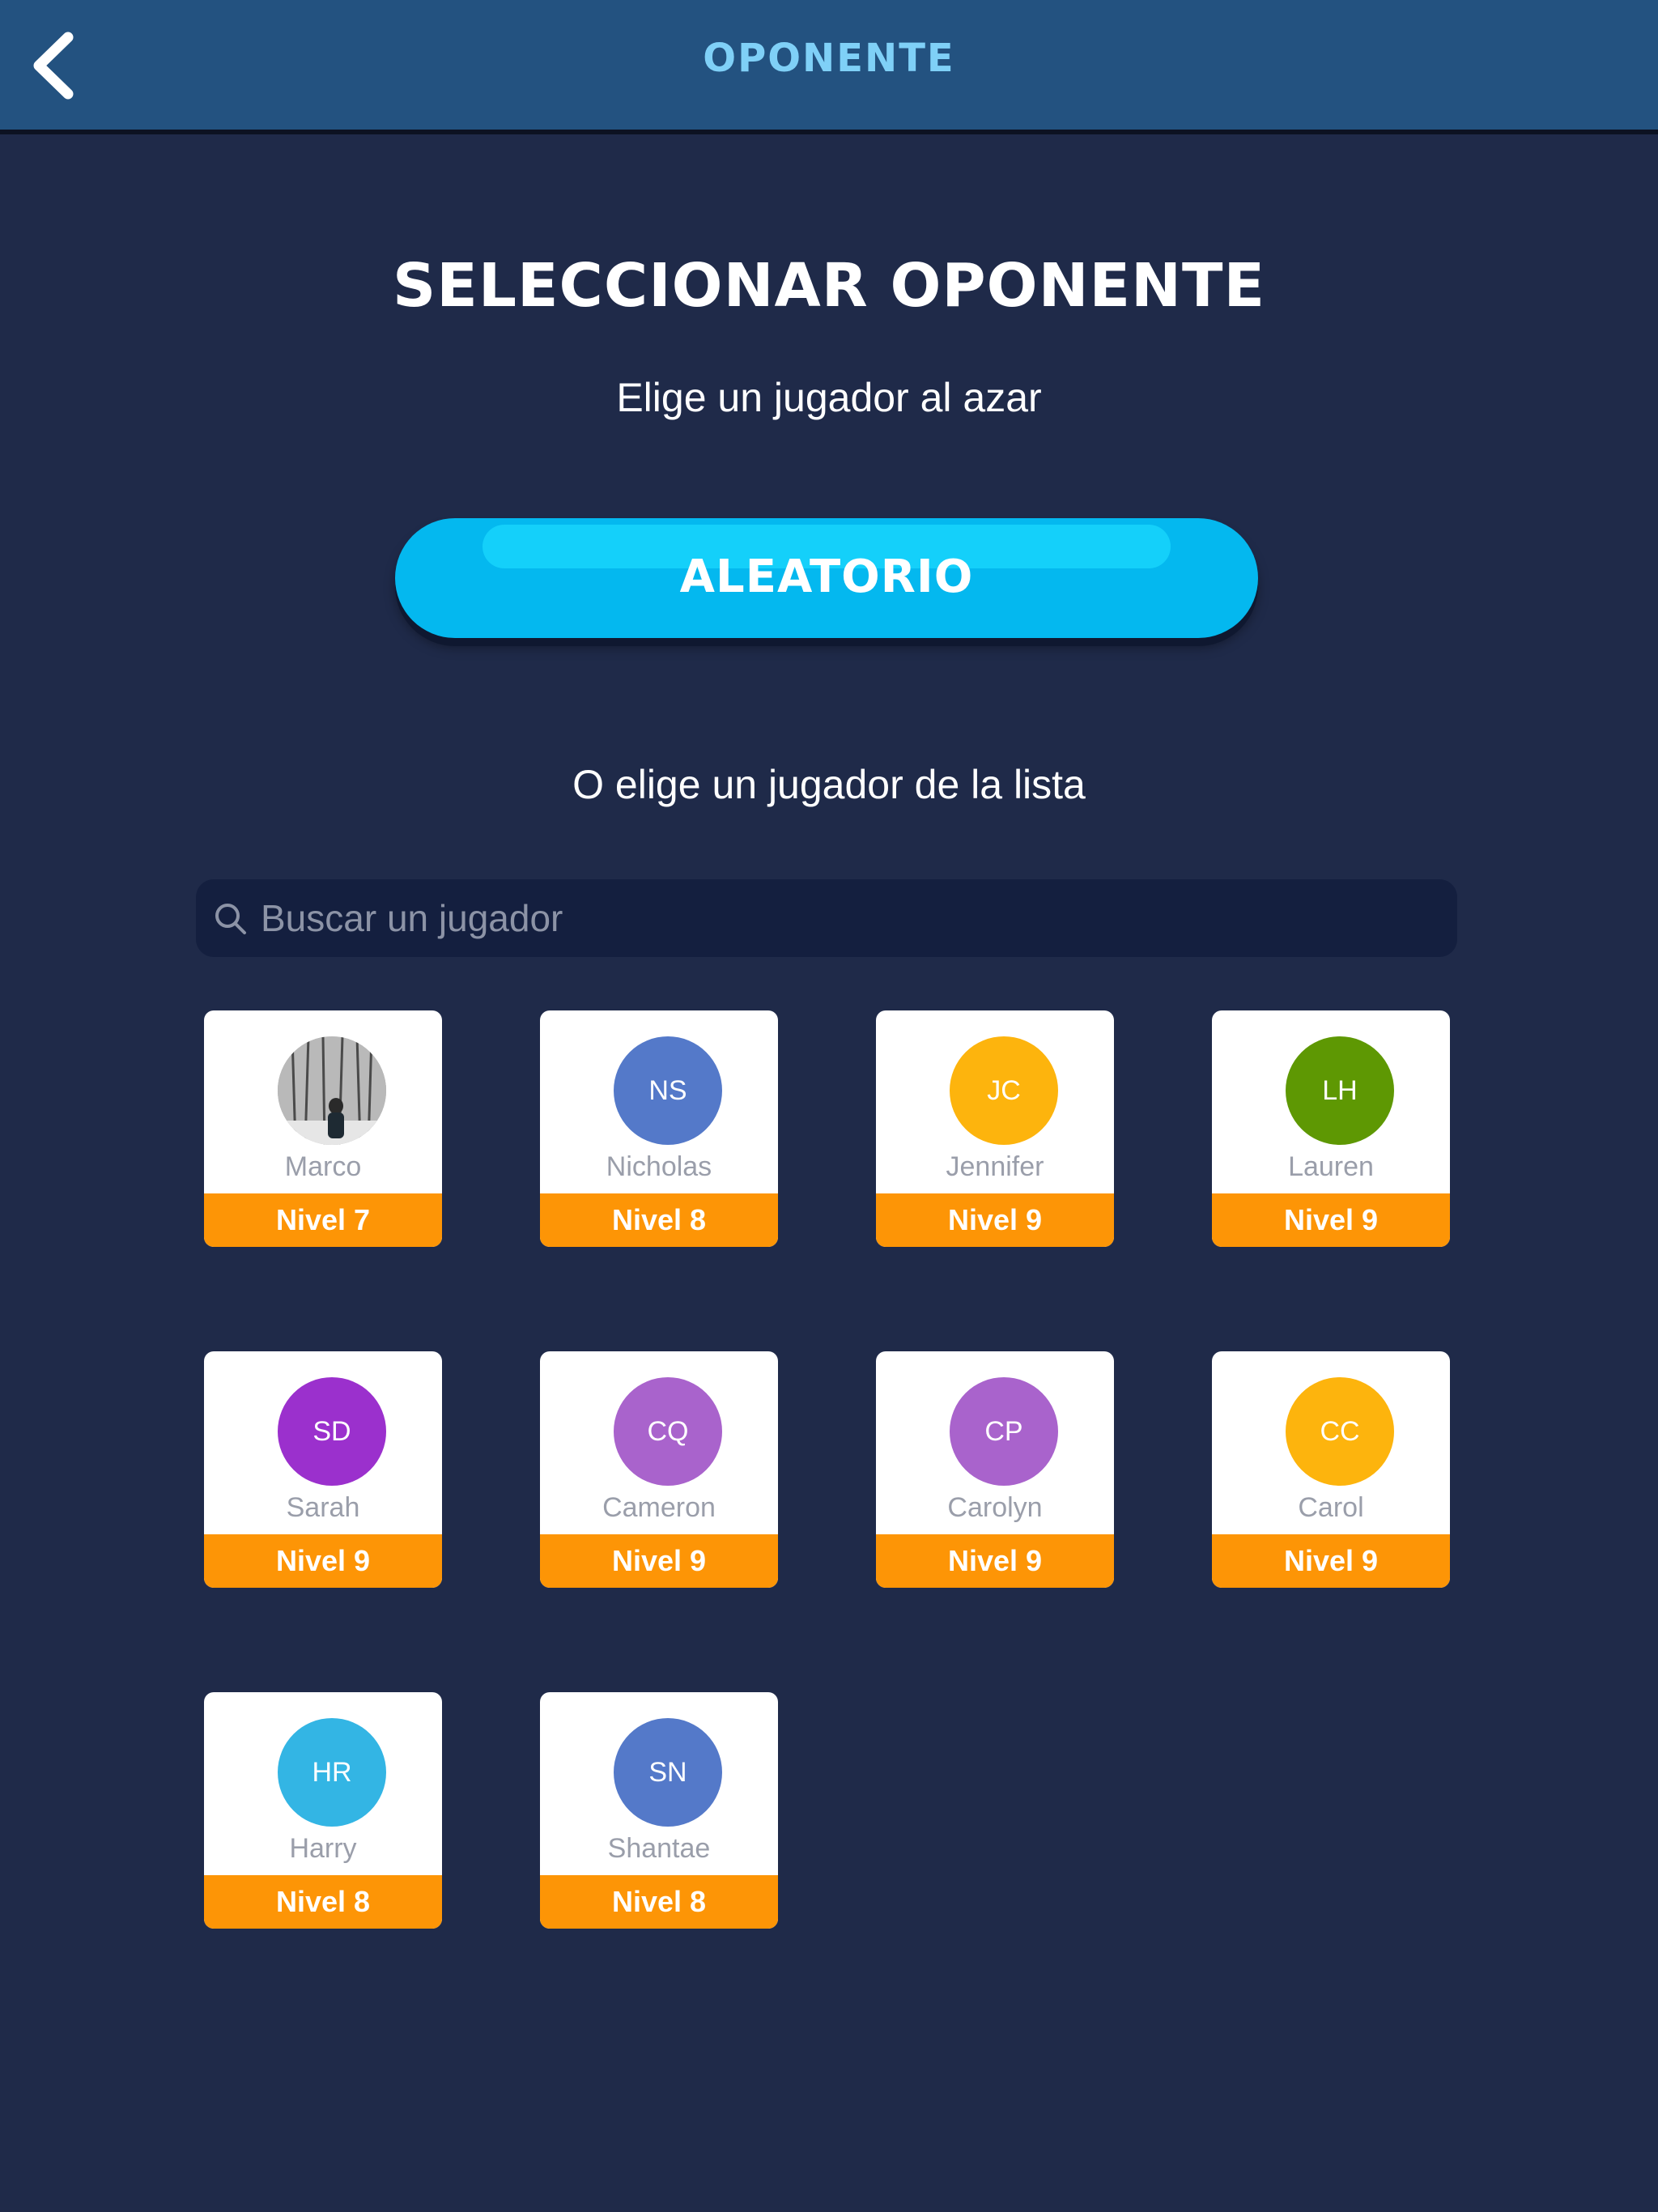 The width and height of the screenshot is (1658, 2212). What do you see at coordinates (332, 1773) in the screenshot?
I see `avatar: HR` at bounding box center [332, 1773].